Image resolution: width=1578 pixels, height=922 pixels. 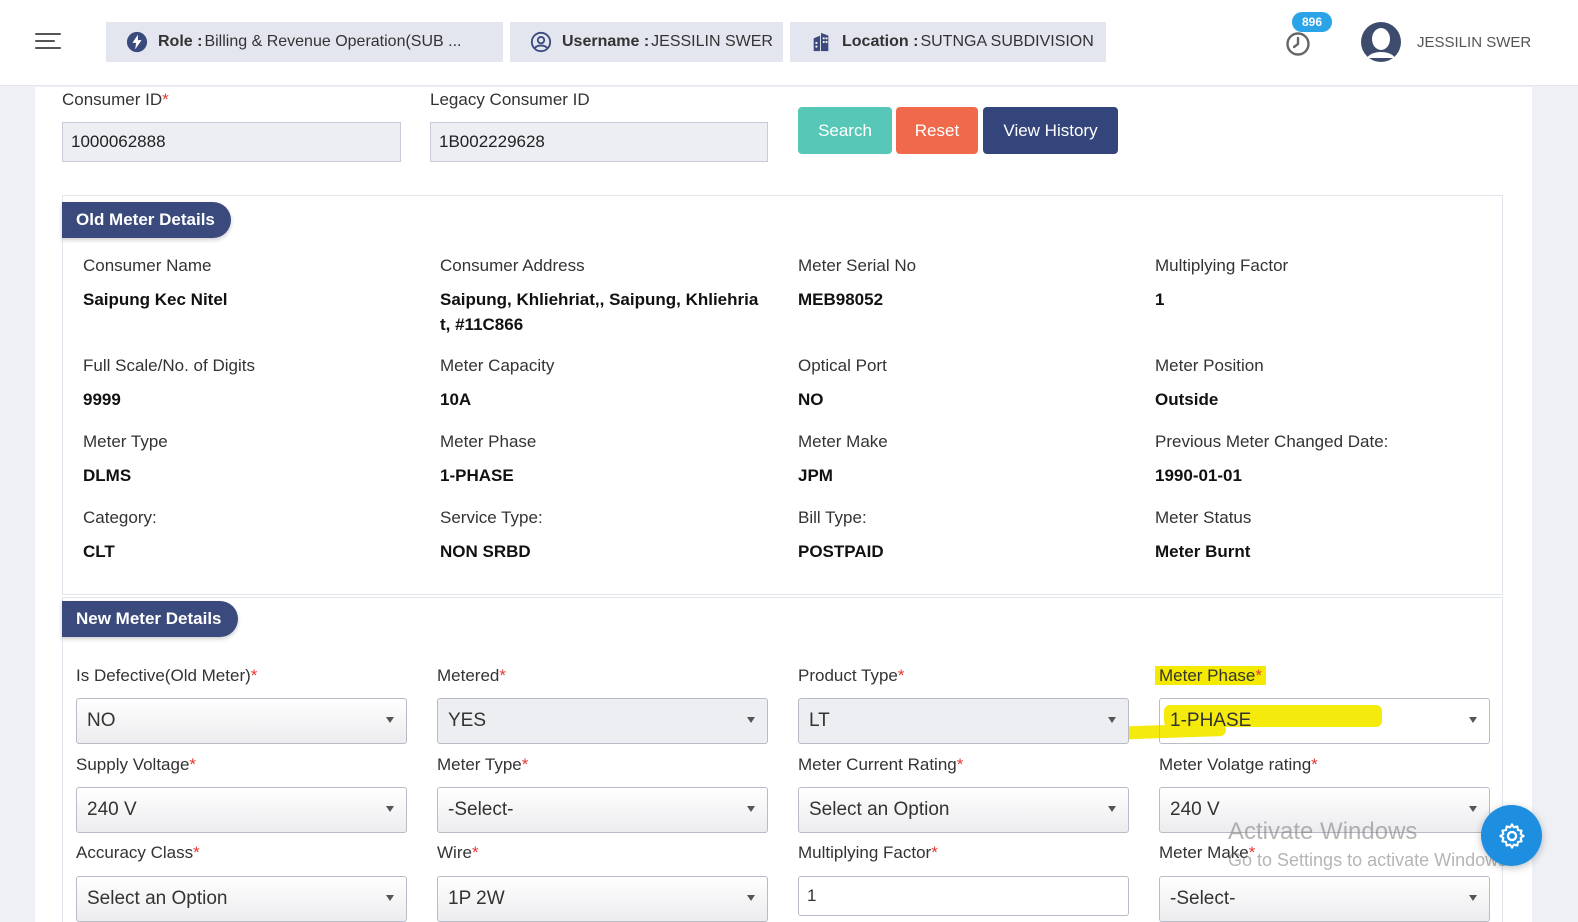 What do you see at coordinates (1211, 676) in the screenshot?
I see `meter-phase-label: Meter Phase*` at bounding box center [1211, 676].